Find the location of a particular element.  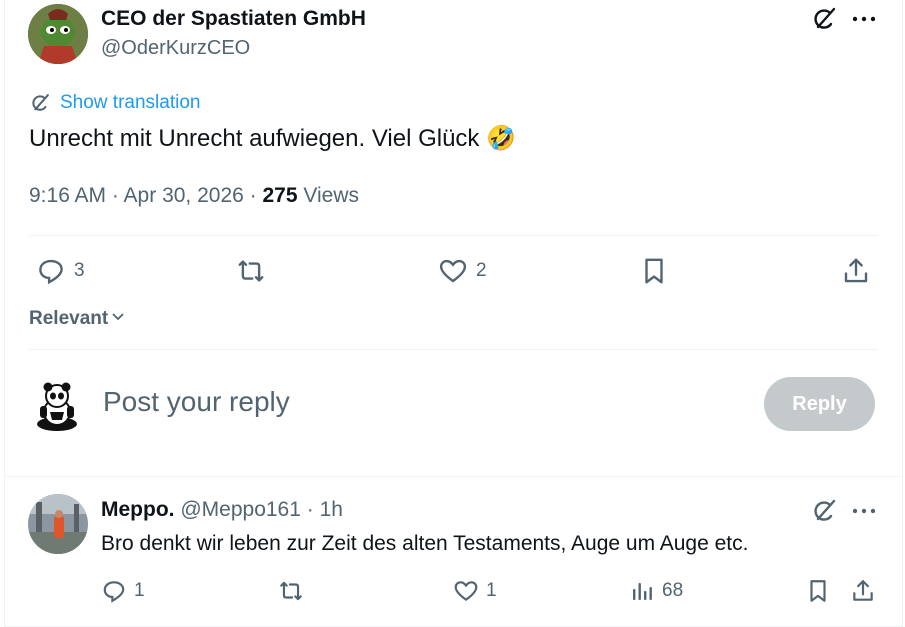

reply-time: · 1h is located at coordinates (322, 509).